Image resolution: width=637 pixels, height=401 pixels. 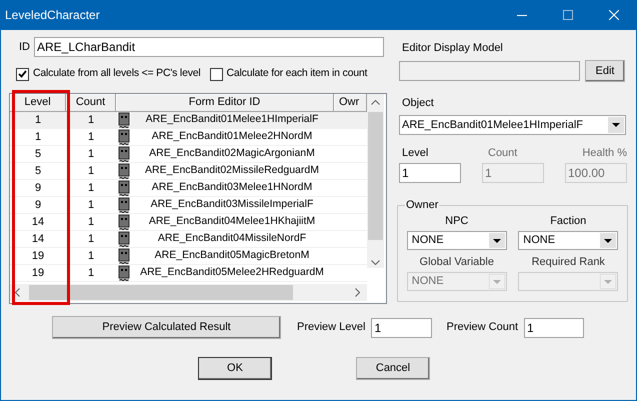 What do you see at coordinates (331, 328) in the screenshot?
I see `field-label: Preview Level` at bounding box center [331, 328].